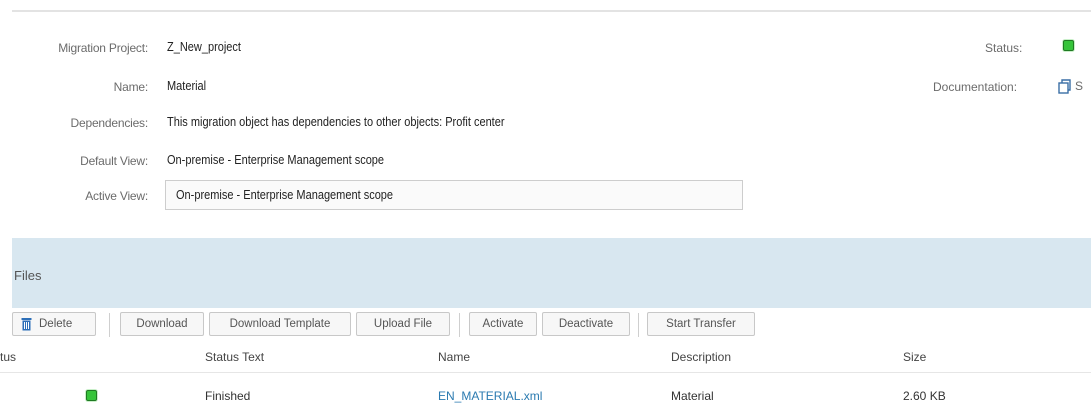 This screenshot has height=409, width=1091. What do you see at coordinates (280, 324) in the screenshot?
I see `download-template-button: Download Template` at bounding box center [280, 324].